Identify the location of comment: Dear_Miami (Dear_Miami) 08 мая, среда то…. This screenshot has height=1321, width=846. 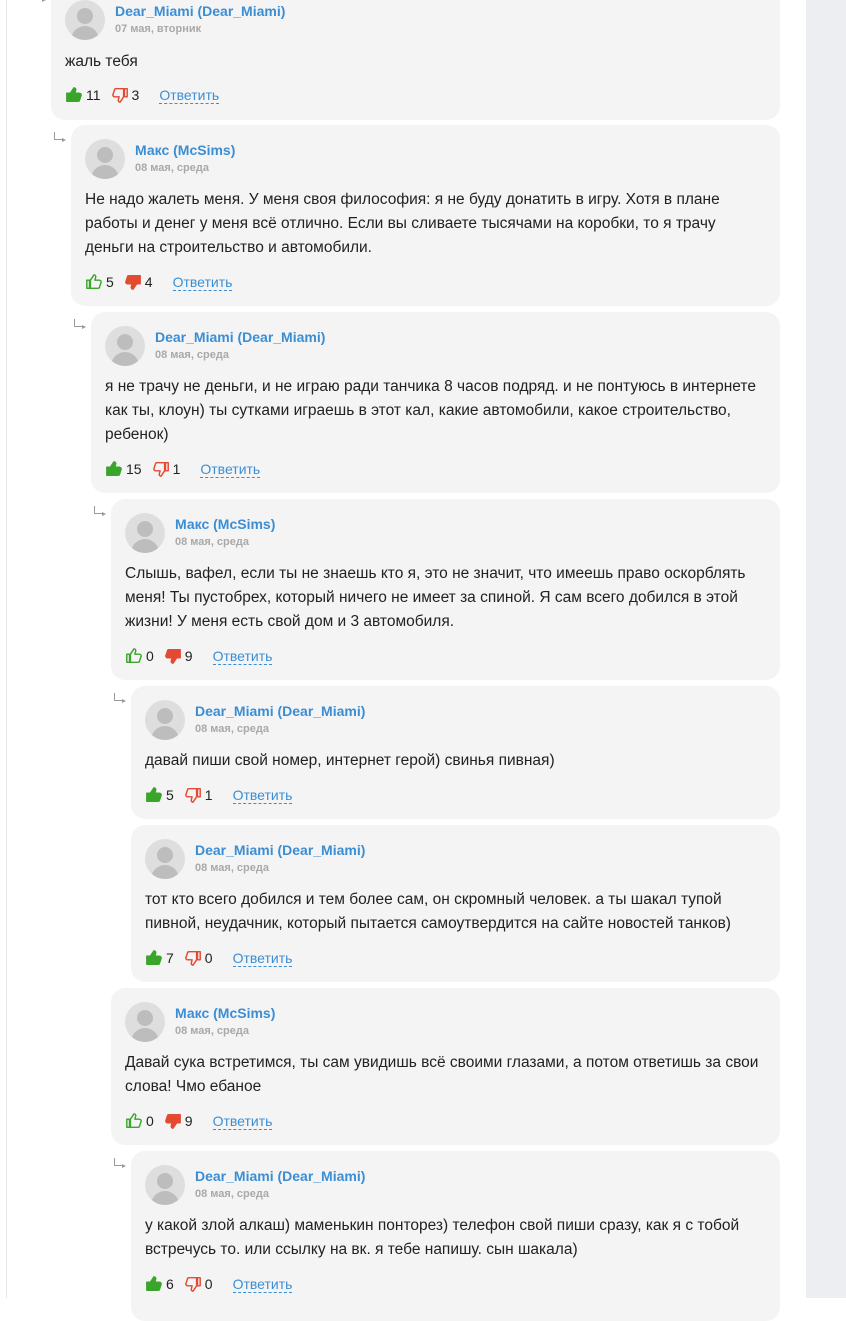
(455, 903).